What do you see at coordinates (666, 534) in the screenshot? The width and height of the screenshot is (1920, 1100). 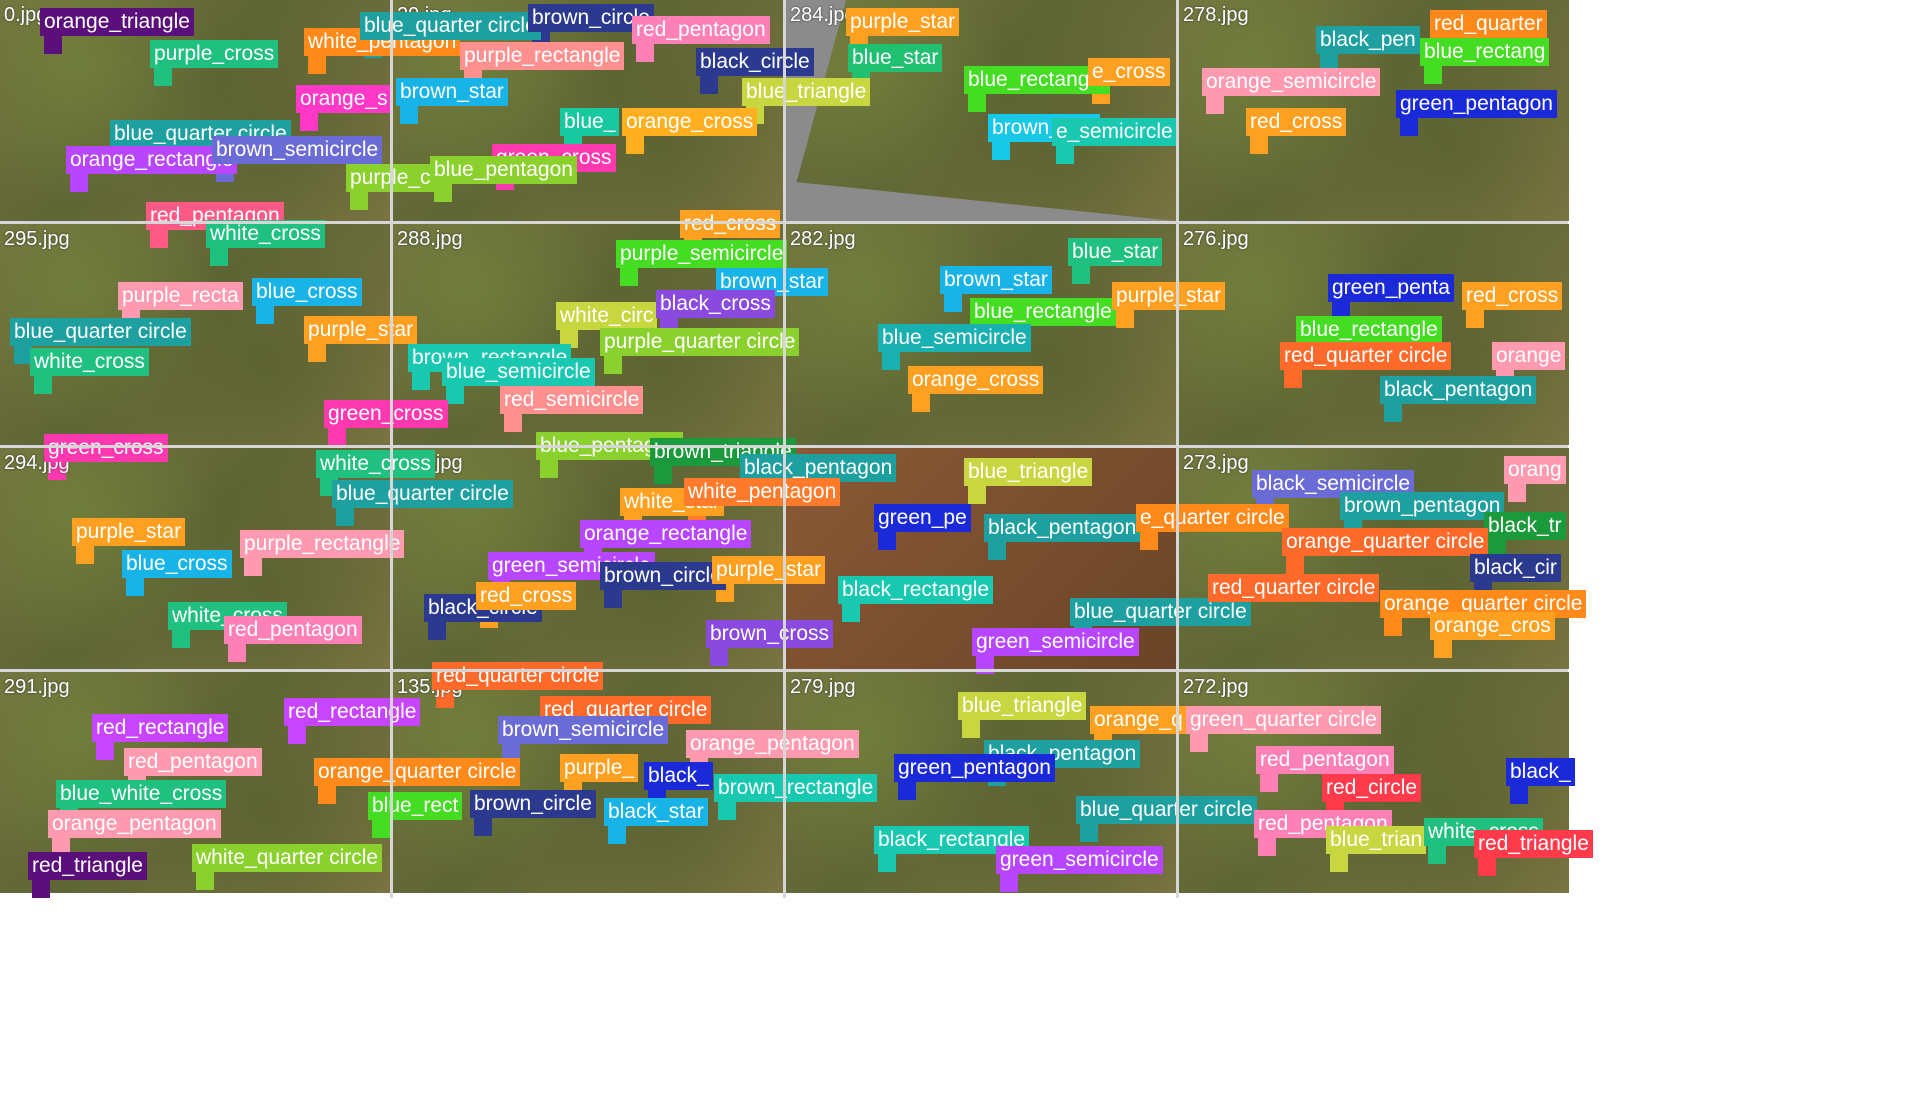 I see `detection-label: orange_rectangle` at bounding box center [666, 534].